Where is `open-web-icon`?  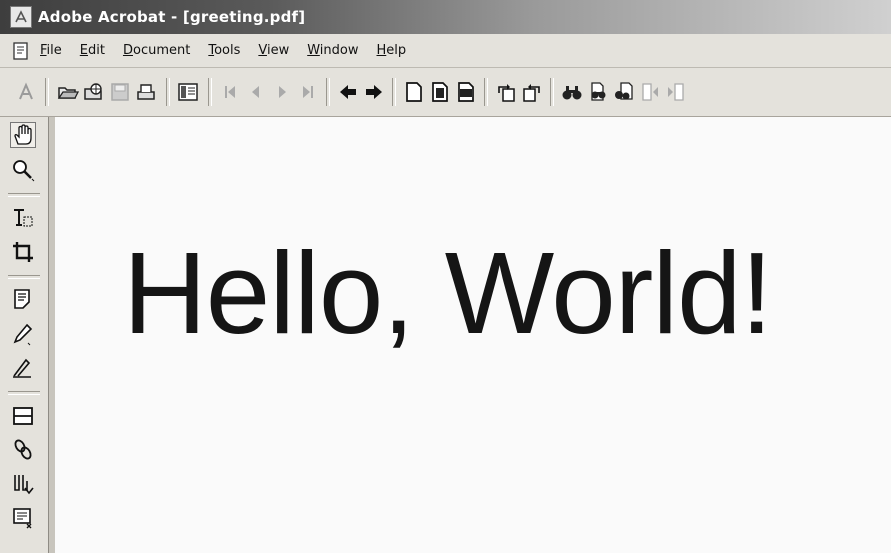
open-web-icon is located at coordinates (94, 92).